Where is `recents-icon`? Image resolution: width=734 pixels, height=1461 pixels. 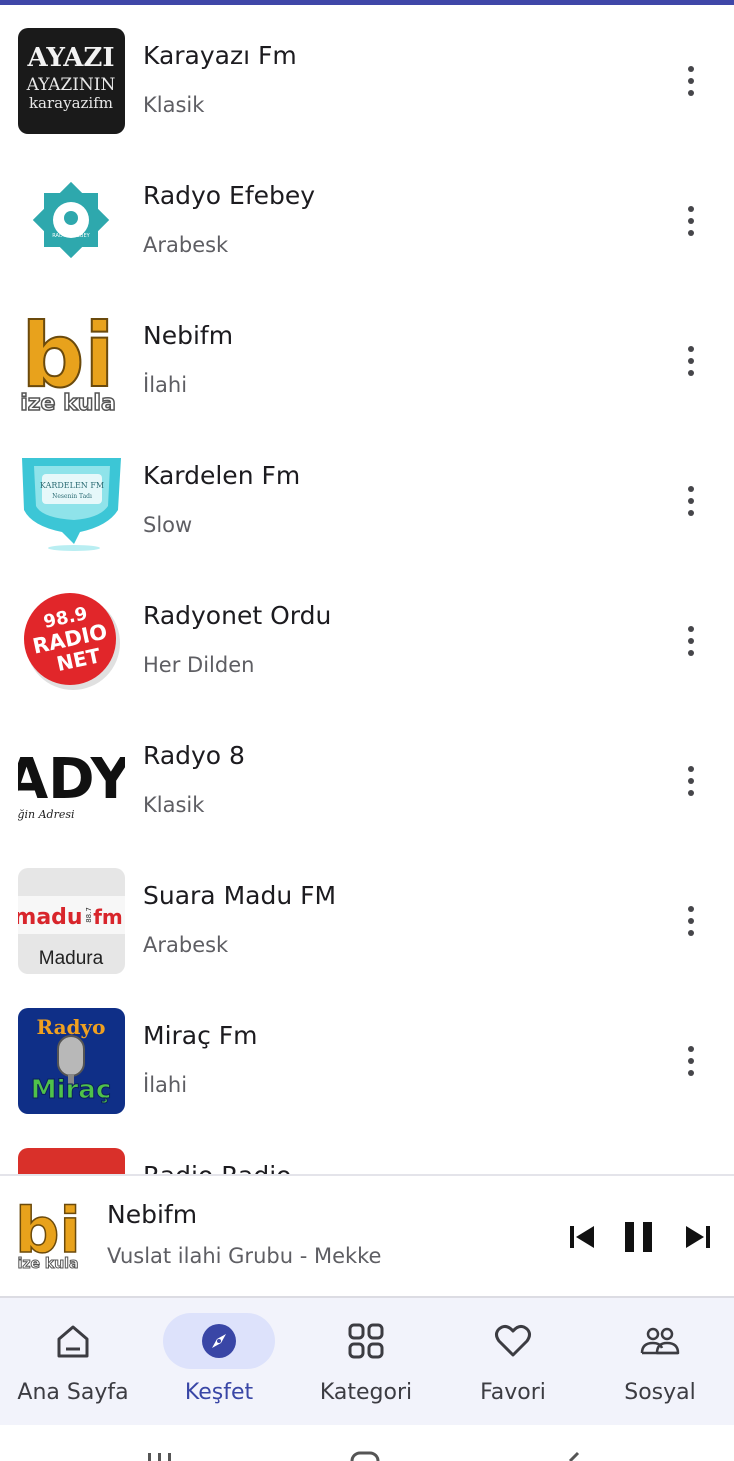
recents-icon is located at coordinates (159, 1457).